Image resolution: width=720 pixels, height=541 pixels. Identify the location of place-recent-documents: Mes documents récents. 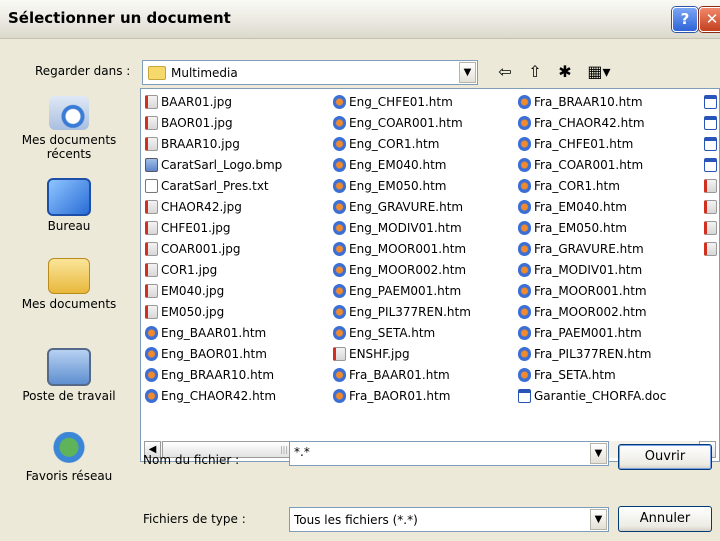
(69, 128).